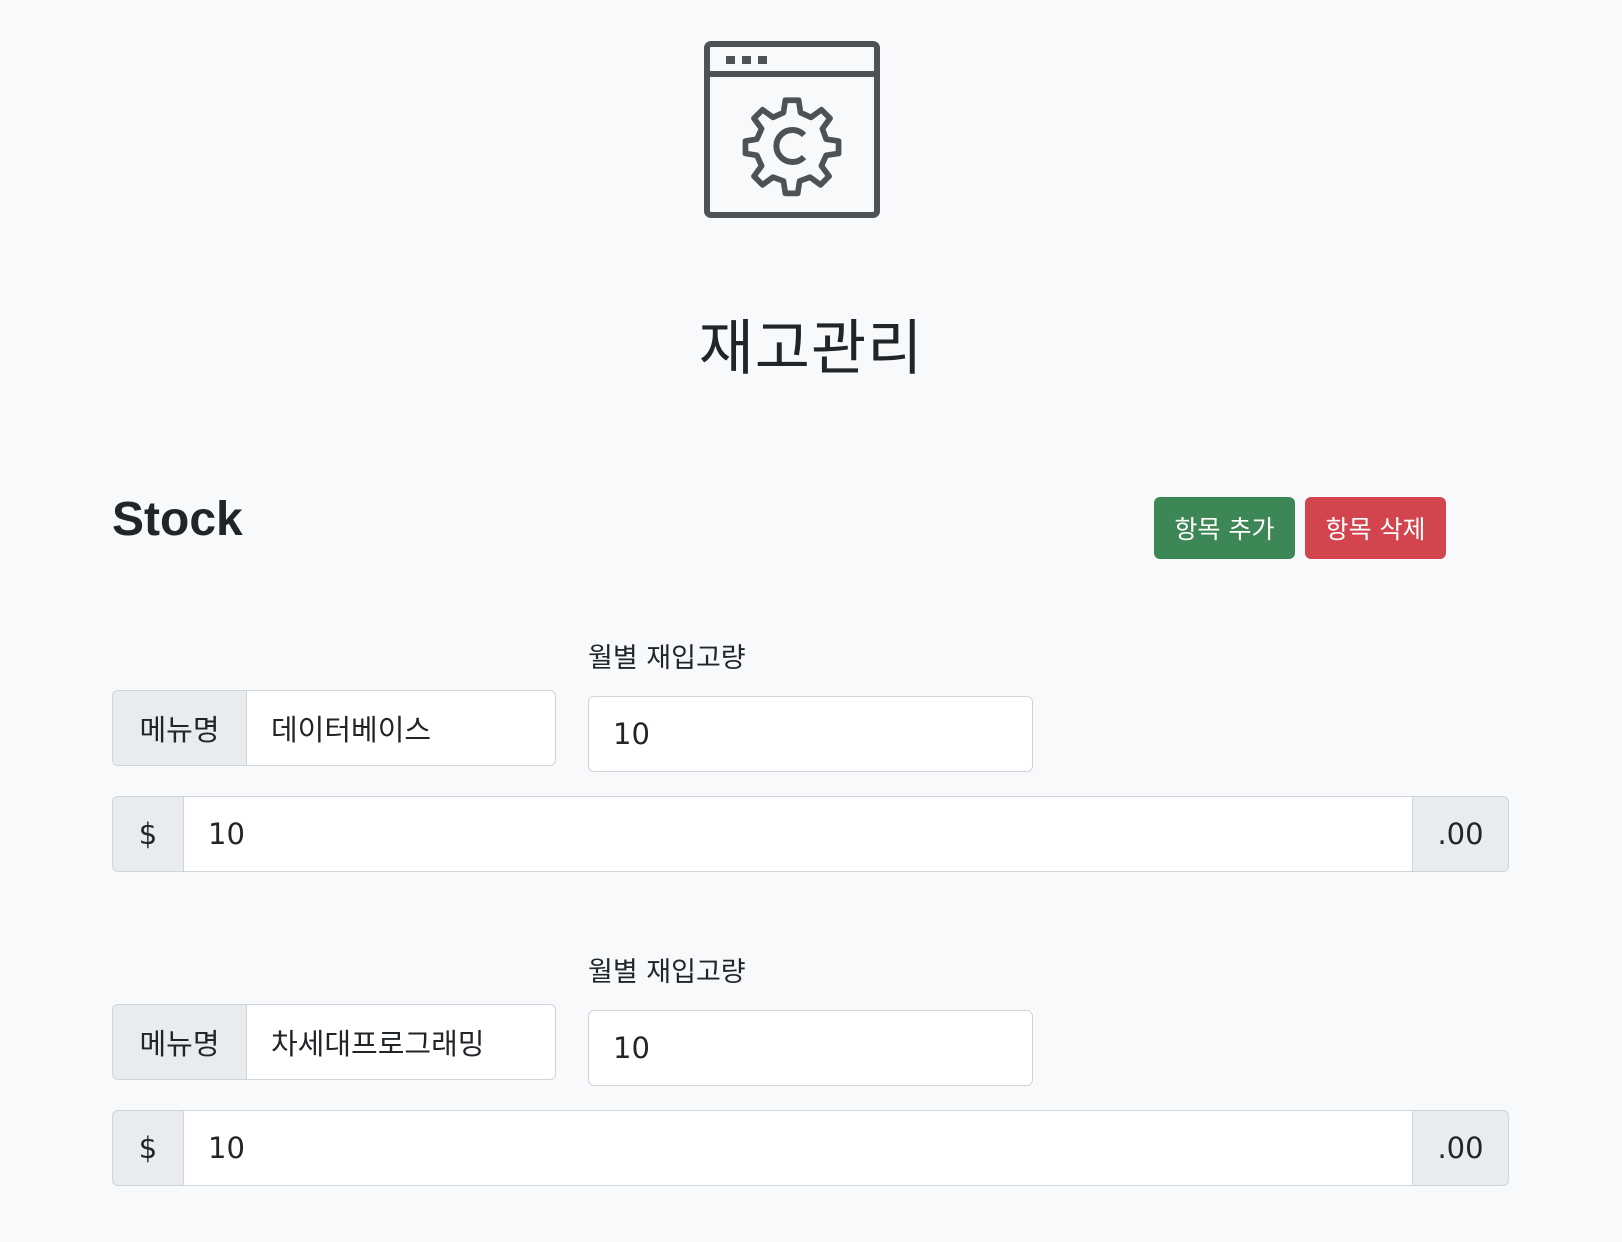  What do you see at coordinates (792, 129) in the screenshot?
I see `settings-window-icon` at bounding box center [792, 129].